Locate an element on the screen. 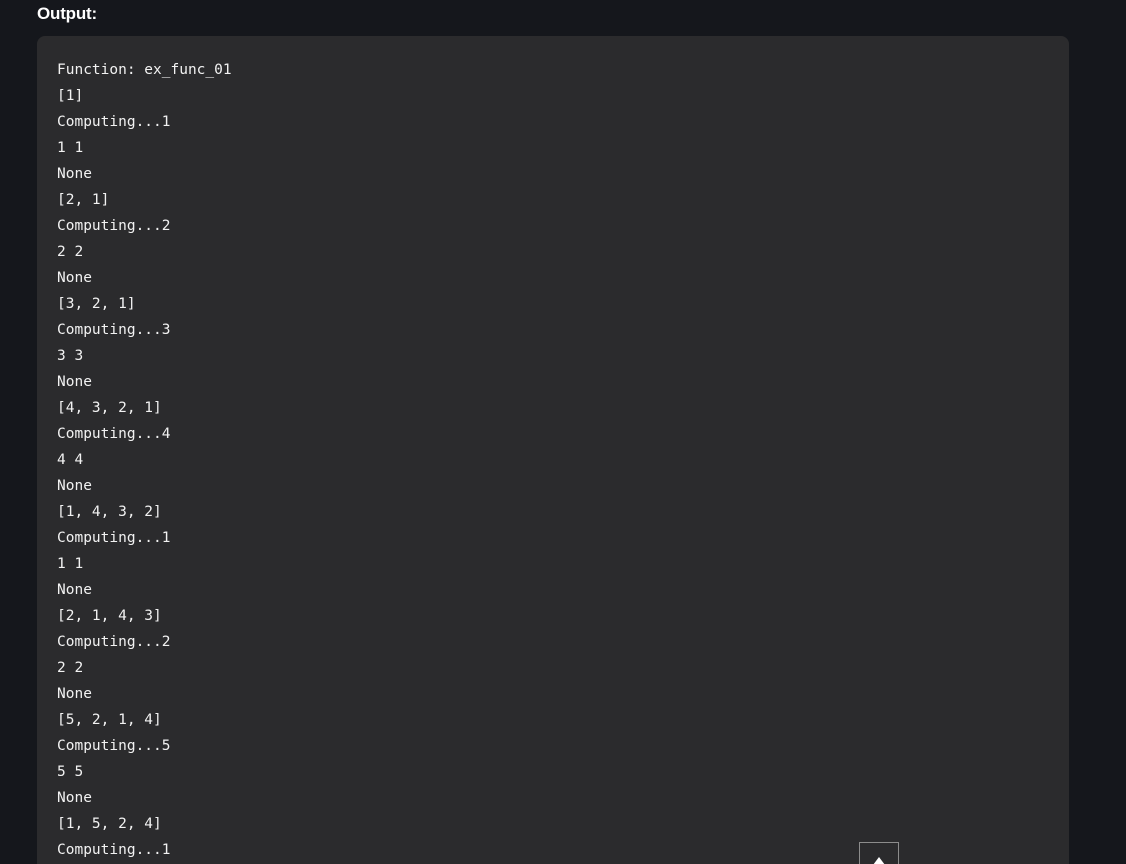 The width and height of the screenshot is (1126, 864). output-line: [5, 2, 1, 4] is located at coordinates (109, 720).